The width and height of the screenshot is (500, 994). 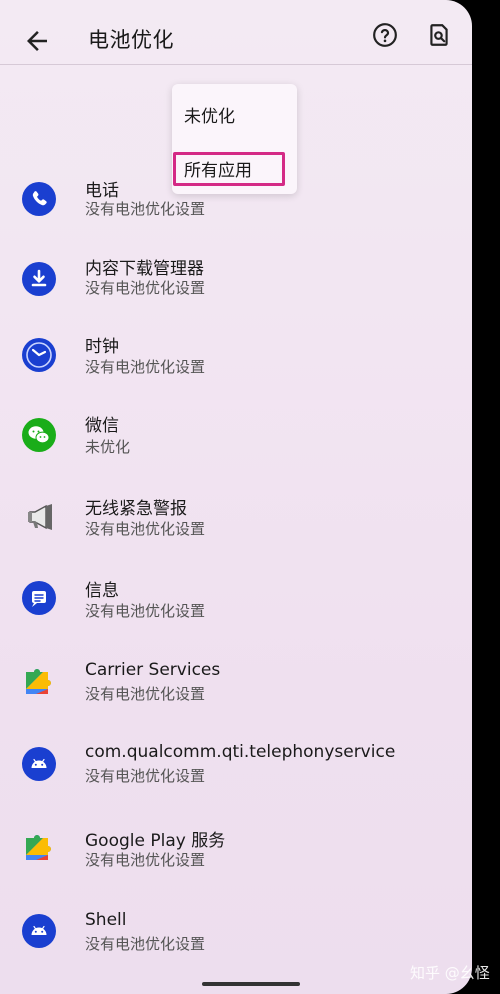 I want to click on download-icon, so click(x=39, y=279).